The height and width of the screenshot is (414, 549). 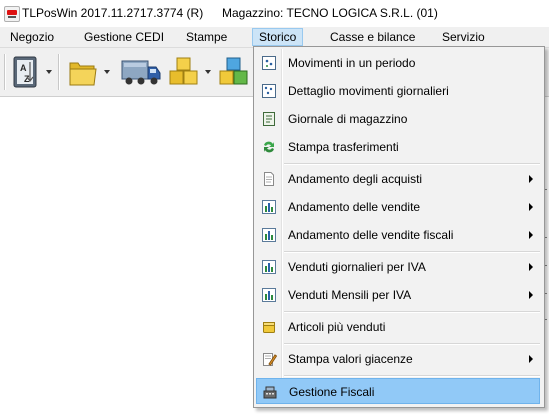 I want to click on menu-item-label: Stampa valori giacenze, so click(x=350, y=359).